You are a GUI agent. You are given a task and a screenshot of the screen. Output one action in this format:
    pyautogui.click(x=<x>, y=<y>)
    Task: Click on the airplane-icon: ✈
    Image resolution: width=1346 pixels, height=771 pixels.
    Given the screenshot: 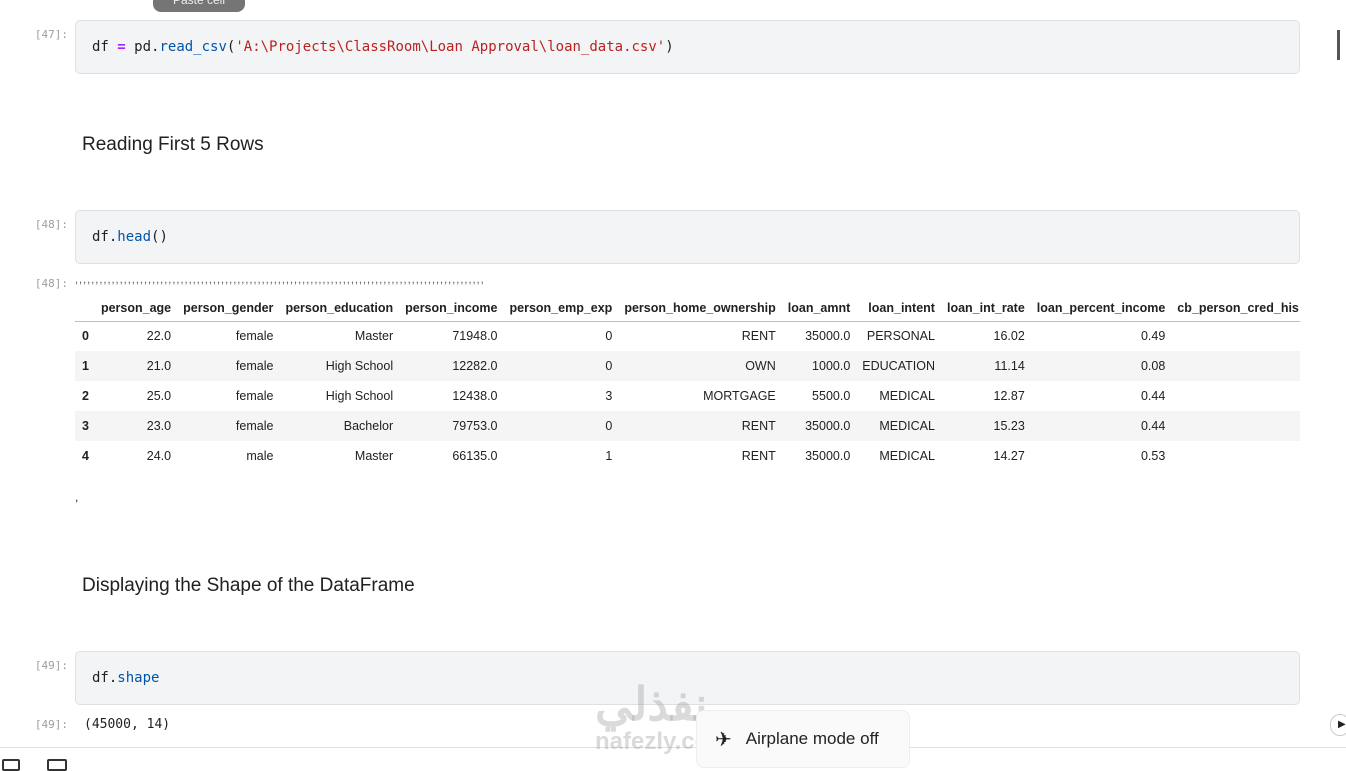 What is the action you would take?
    pyautogui.click(x=723, y=739)
    